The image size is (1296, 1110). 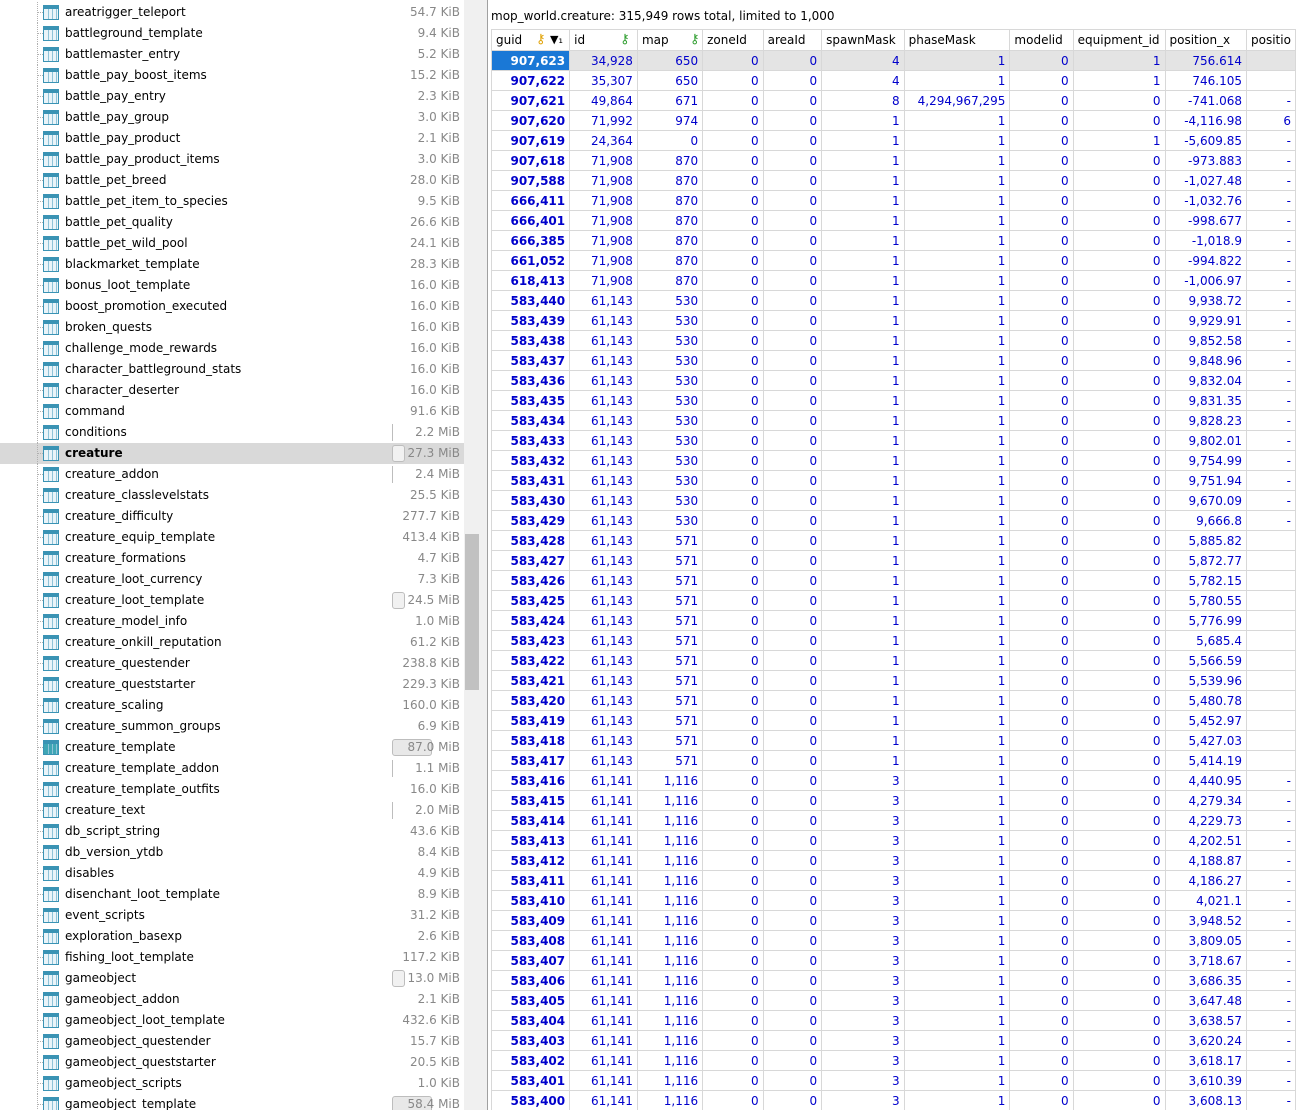 I want to click on table-row: 907,619 24,364 0 0 0 1 1 0 1 -5,609.85-, so click(x=893, y=140).